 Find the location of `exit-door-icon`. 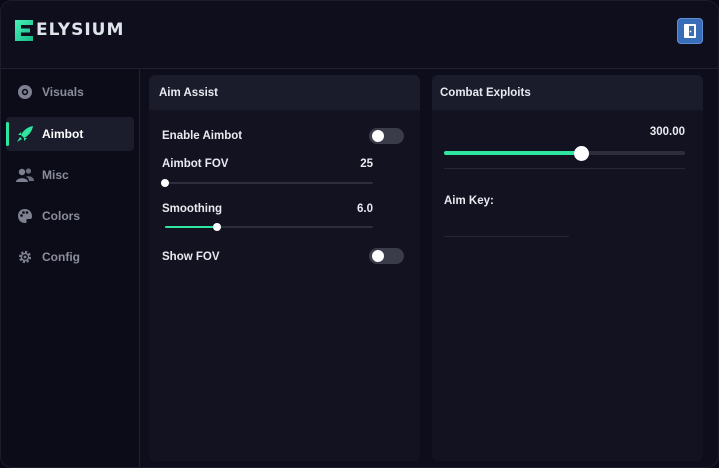

exit-door-icon is located at coordinates (690, 31).